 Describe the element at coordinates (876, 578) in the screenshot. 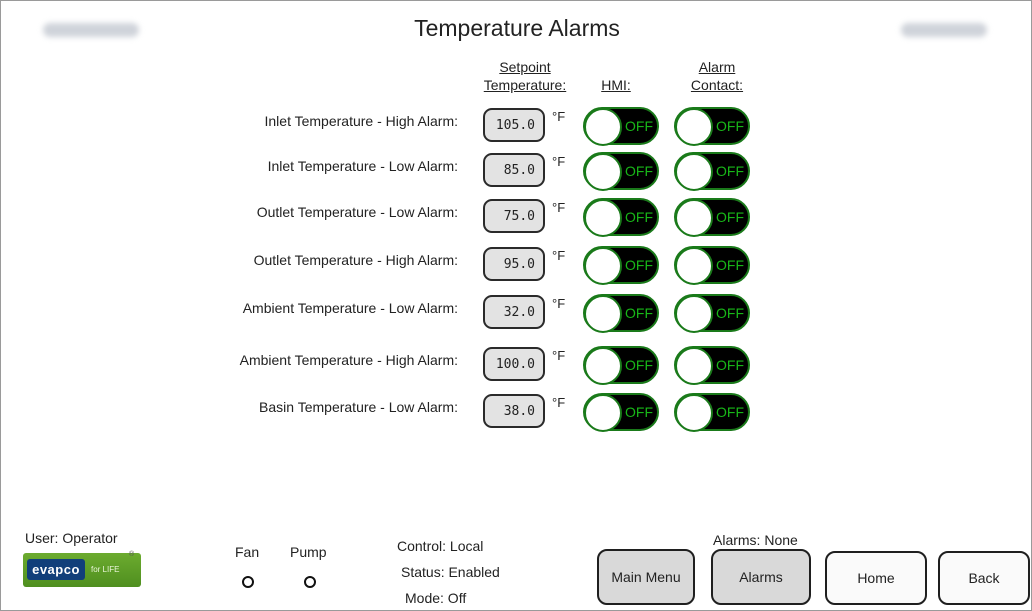

I see `home-button: Home` at that location.